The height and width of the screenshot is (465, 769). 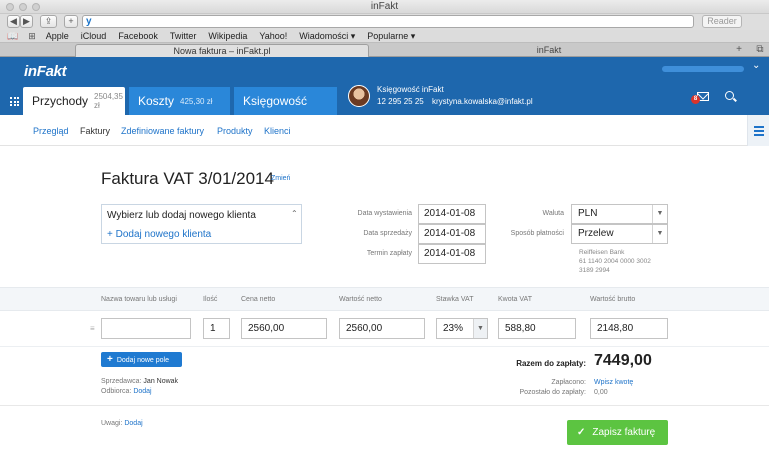 What do you see at coordinates (60, 101) in the screenshot?
I see `module-tab-label: Przychody` at bounding box center [60, 101].